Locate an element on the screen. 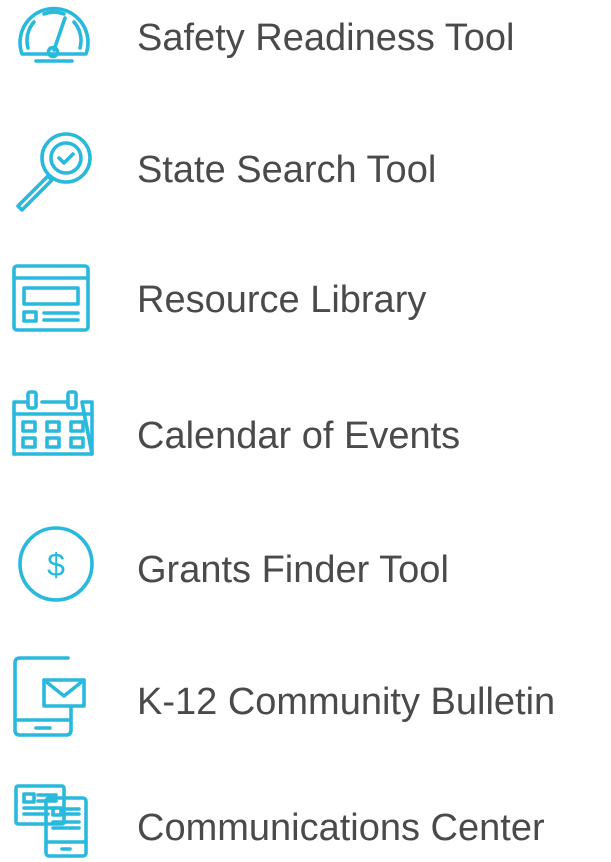 The width and height of the screenshot is (611, 862). menu-item-calendar-of-events: Calendar of Events is located at coordinates (305, 433).